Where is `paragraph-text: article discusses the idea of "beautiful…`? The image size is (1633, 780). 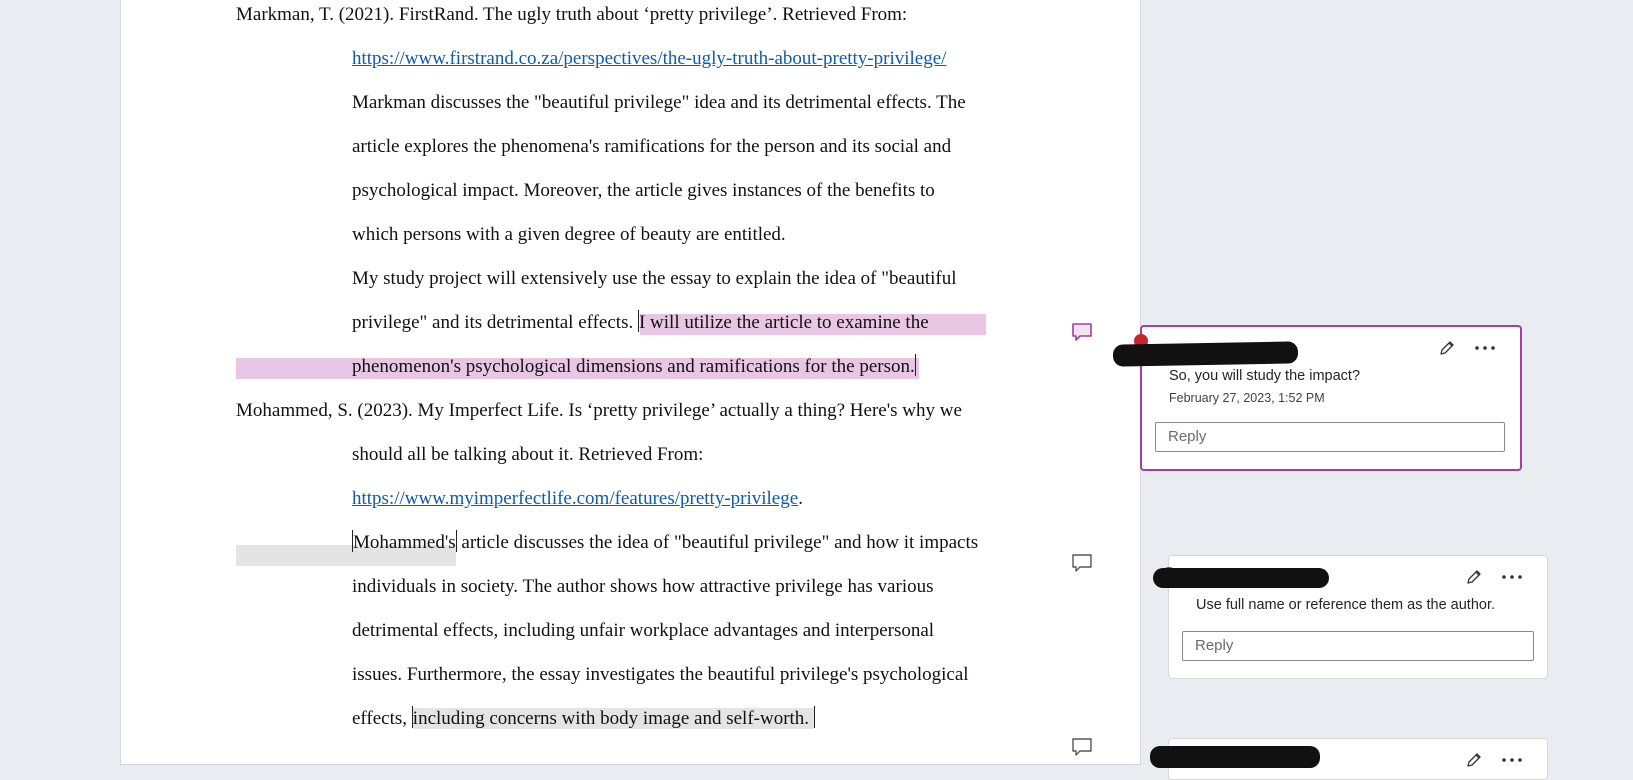 paragraph-text: article discusses the idea of "beautiful… is located at coordinates (717, 542).